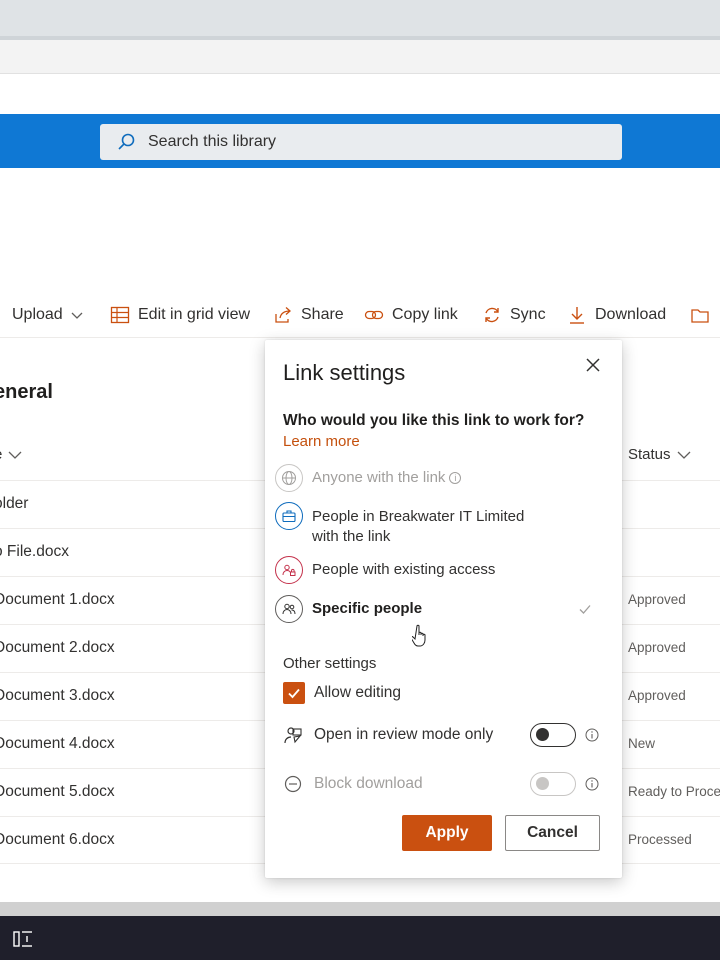  Describe the element at coordinates (660, 839) in the screenshot. I see `row-status: Processed` at that location.